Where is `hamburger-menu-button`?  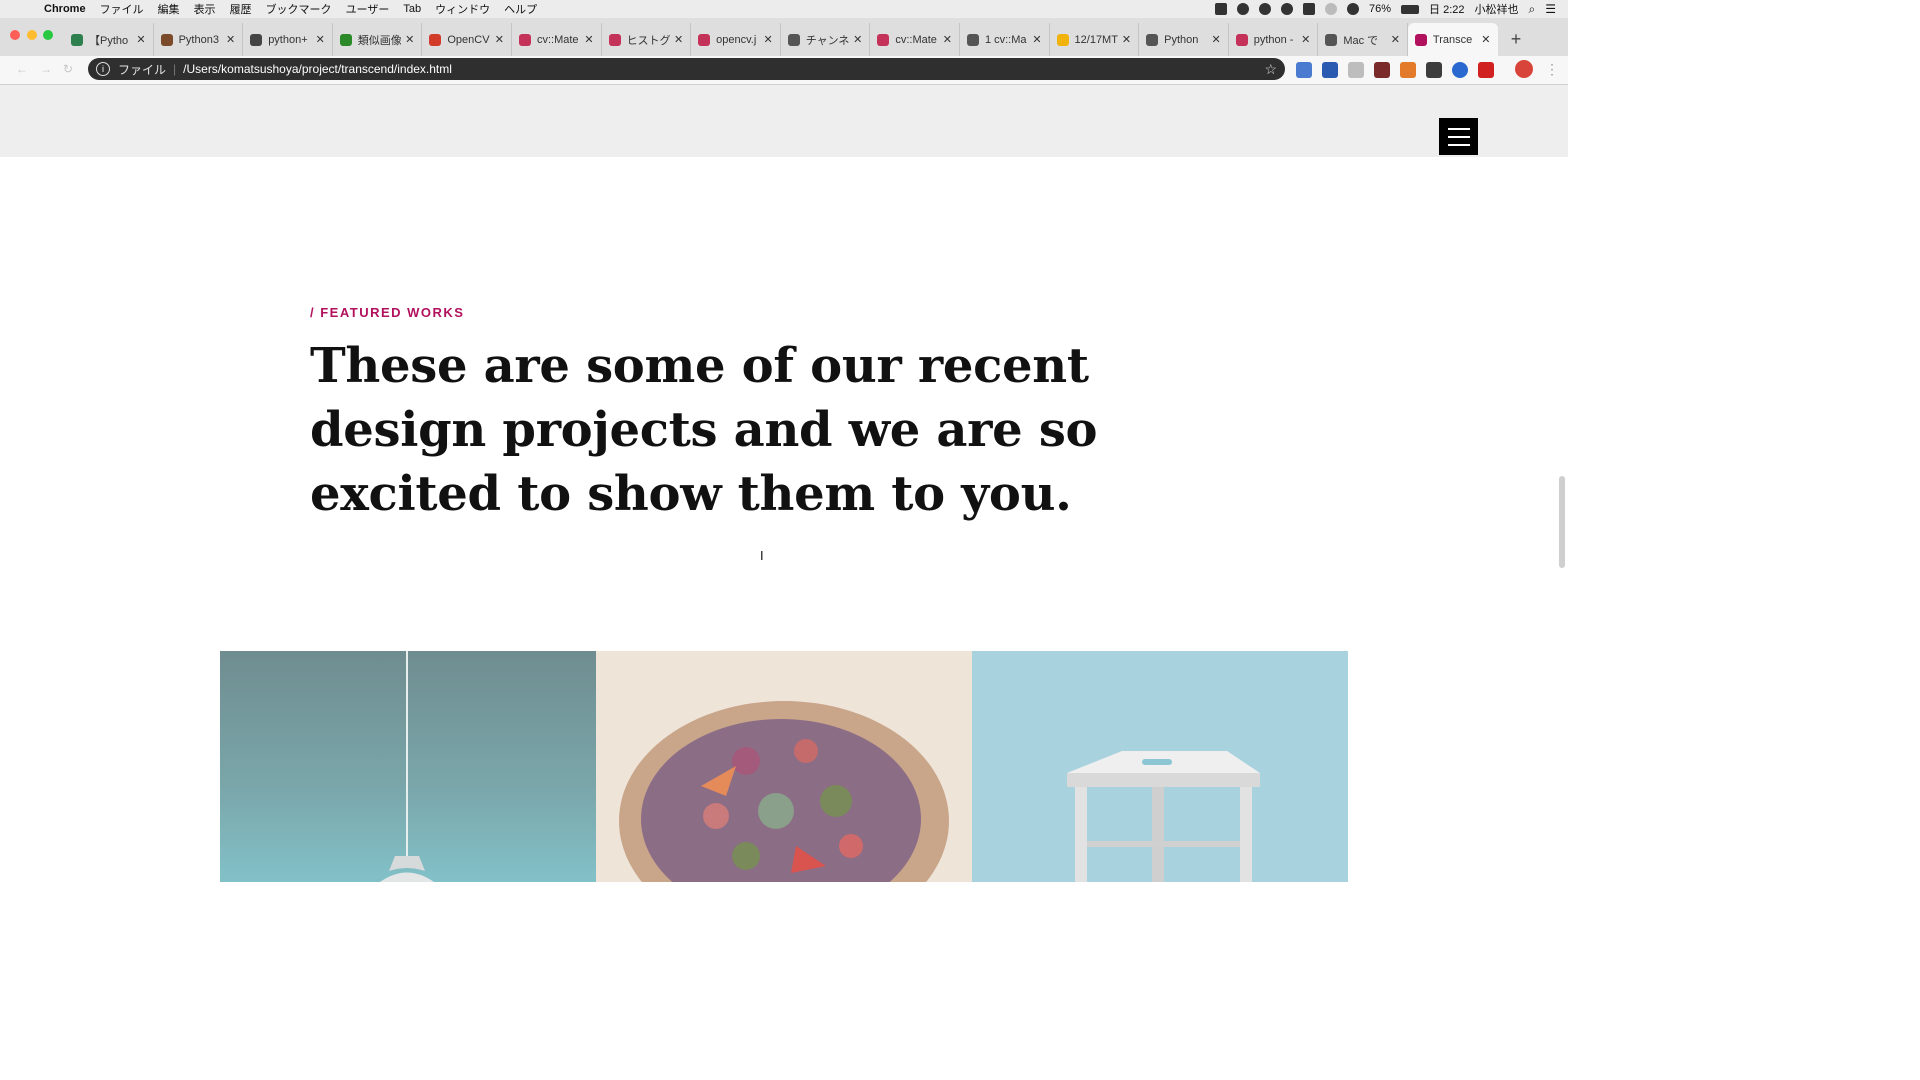
hamburger-menu-button is located at coordinates (1458, 136).